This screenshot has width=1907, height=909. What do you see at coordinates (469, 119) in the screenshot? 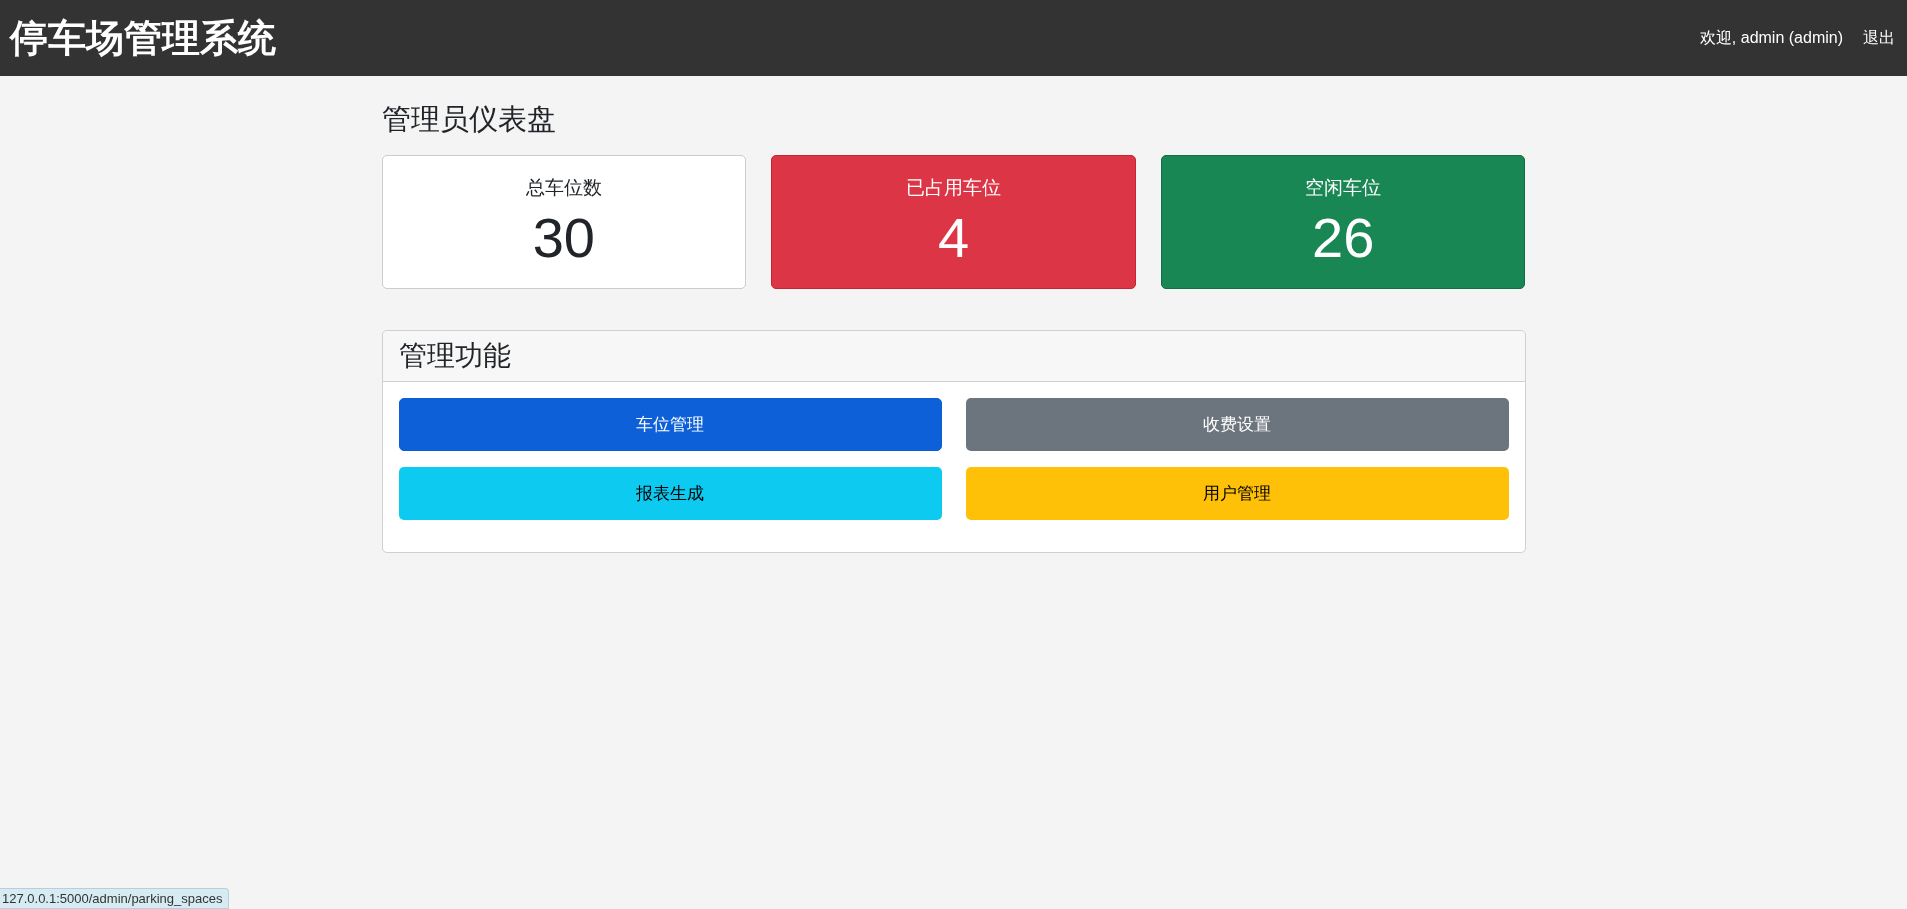
I see `page-title: 管理员仪表盘` at bounding box center [469, 119].